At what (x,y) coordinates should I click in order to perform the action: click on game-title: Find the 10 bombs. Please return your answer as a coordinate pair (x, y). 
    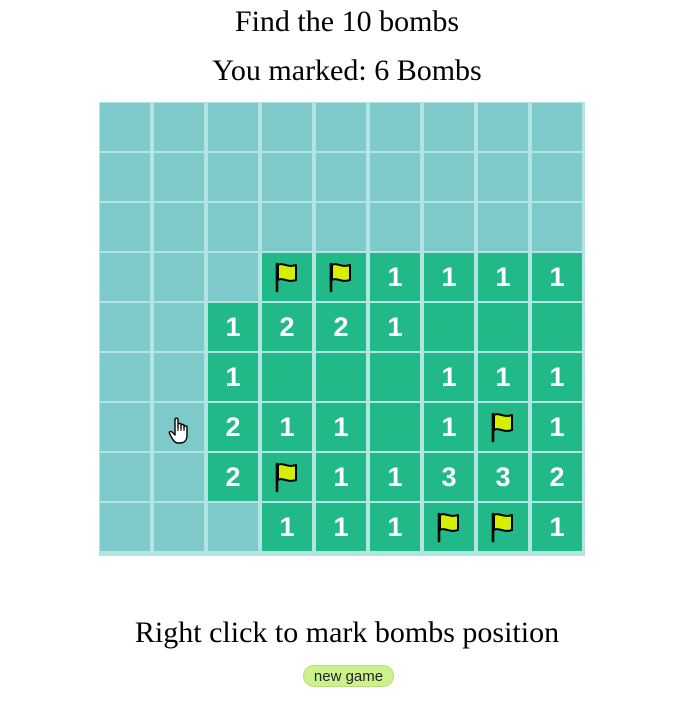
    Looking at the image, I should click on (347, 21).